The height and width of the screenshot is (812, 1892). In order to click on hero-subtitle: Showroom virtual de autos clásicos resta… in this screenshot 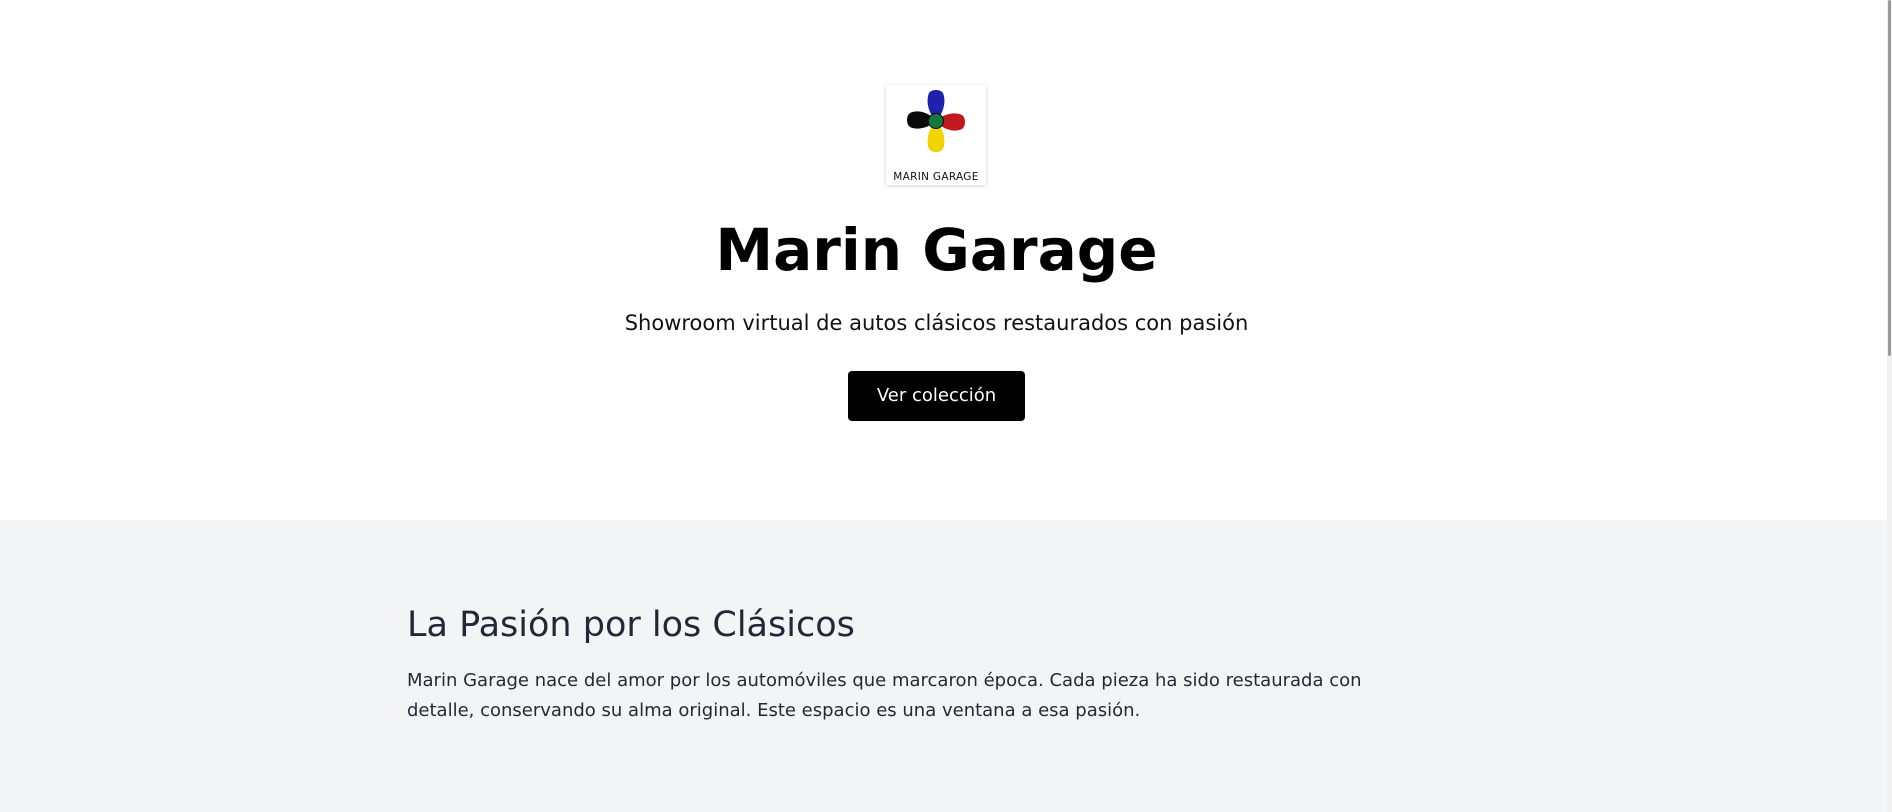, I will do `click(936, 323)`.